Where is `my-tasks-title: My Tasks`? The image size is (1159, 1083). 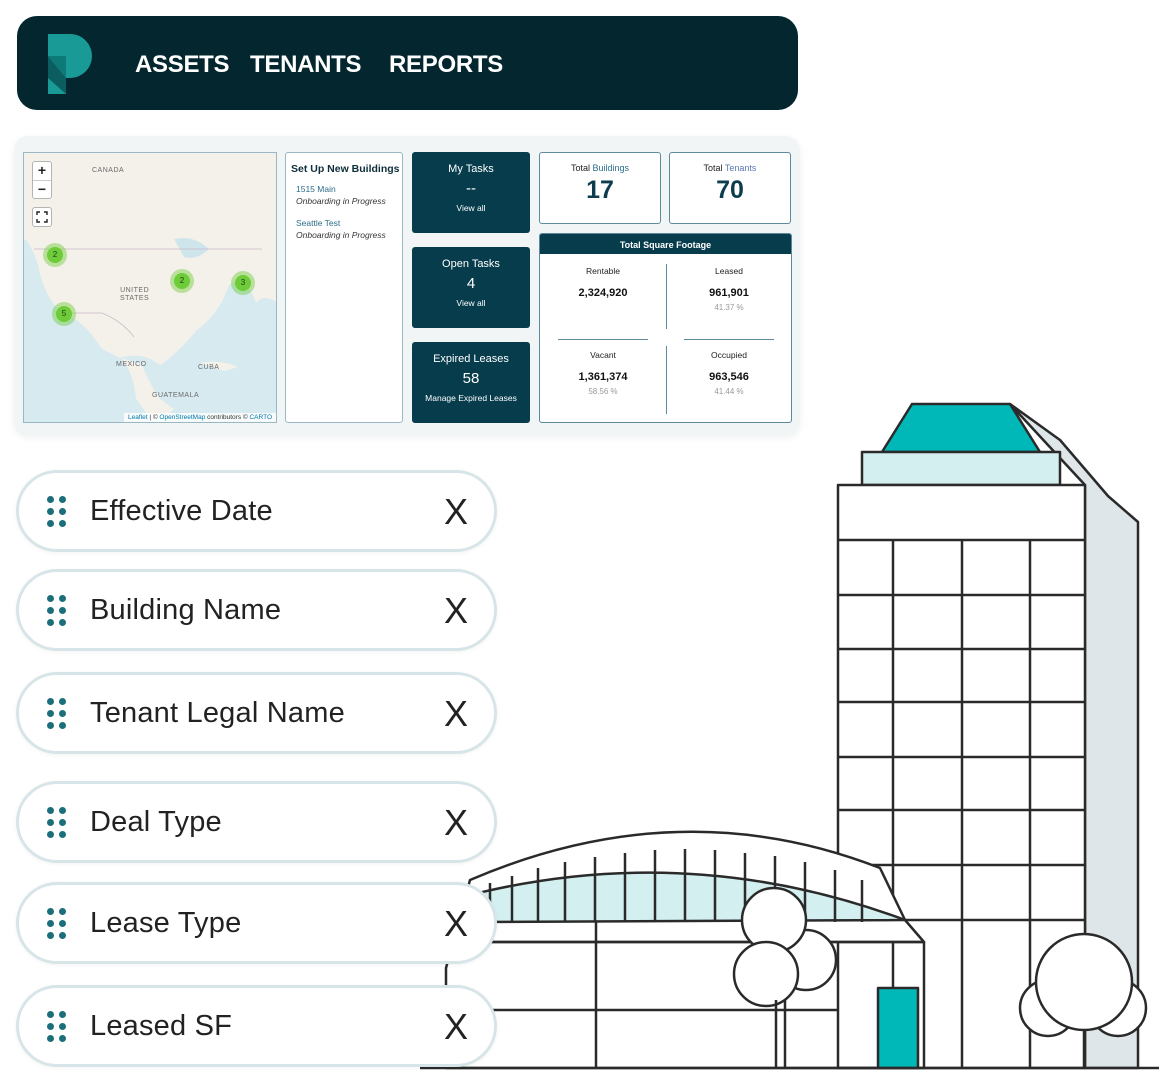
my-tasks-title: My Tasks is located at coordinates (471, 169).